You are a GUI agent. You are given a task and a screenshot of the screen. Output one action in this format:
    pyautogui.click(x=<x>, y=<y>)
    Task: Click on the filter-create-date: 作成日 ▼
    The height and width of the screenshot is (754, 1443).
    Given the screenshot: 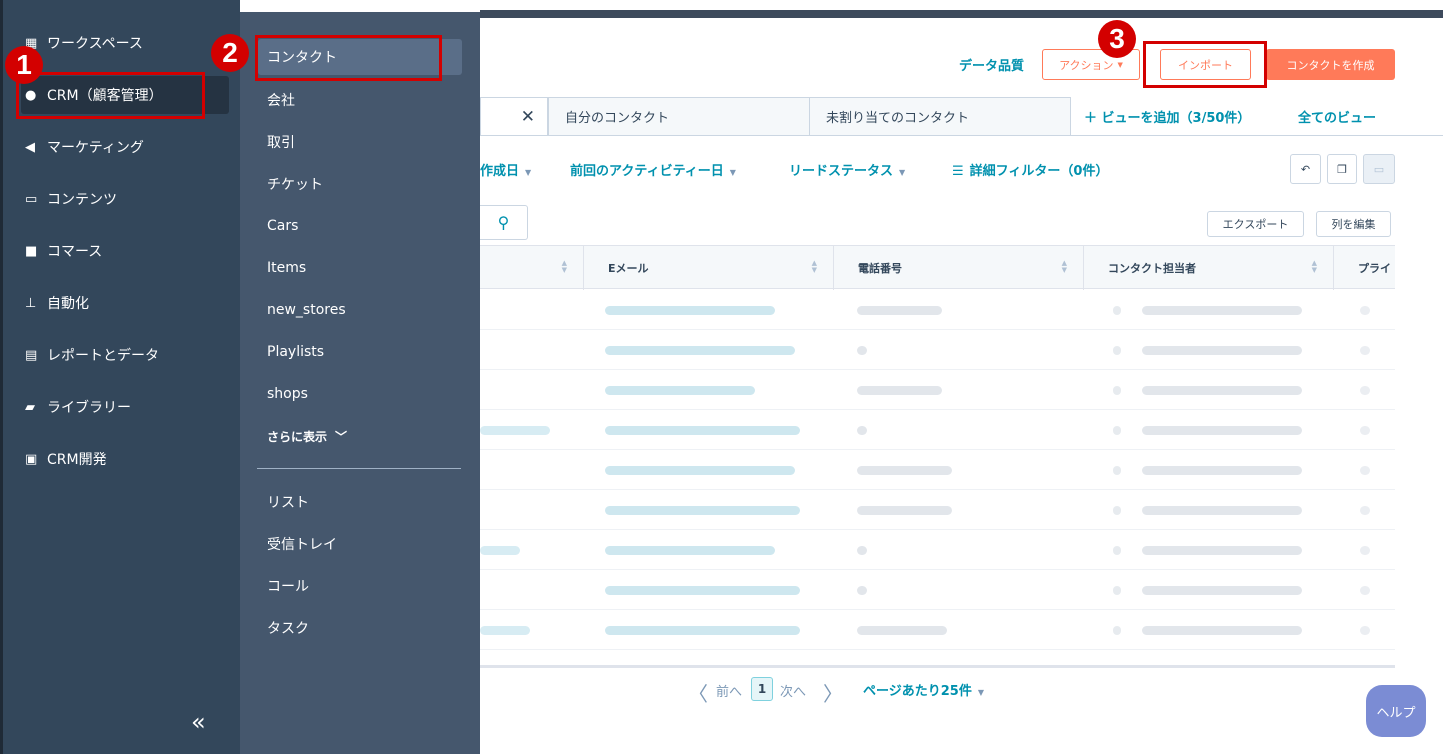 What is the action you would take?
    pyautogui.click(x=505, y=169)
    